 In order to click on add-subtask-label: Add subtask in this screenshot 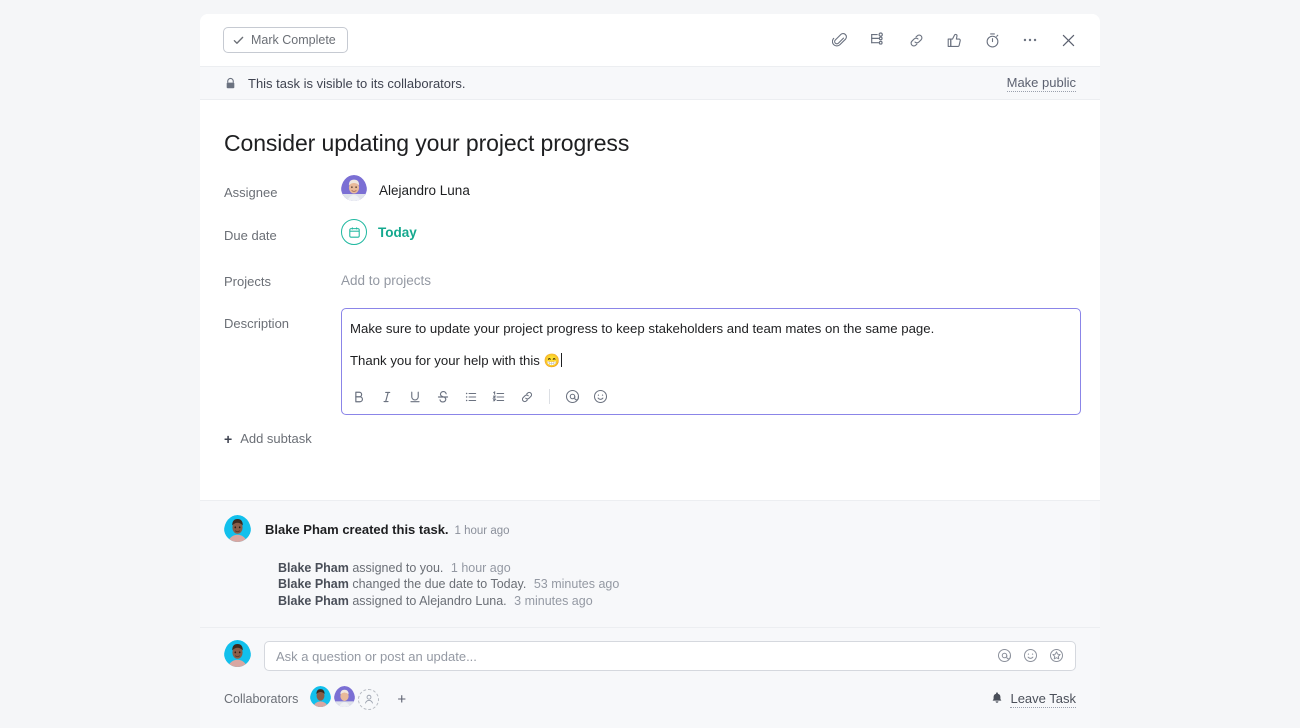, I will do `click(276, 438)`.